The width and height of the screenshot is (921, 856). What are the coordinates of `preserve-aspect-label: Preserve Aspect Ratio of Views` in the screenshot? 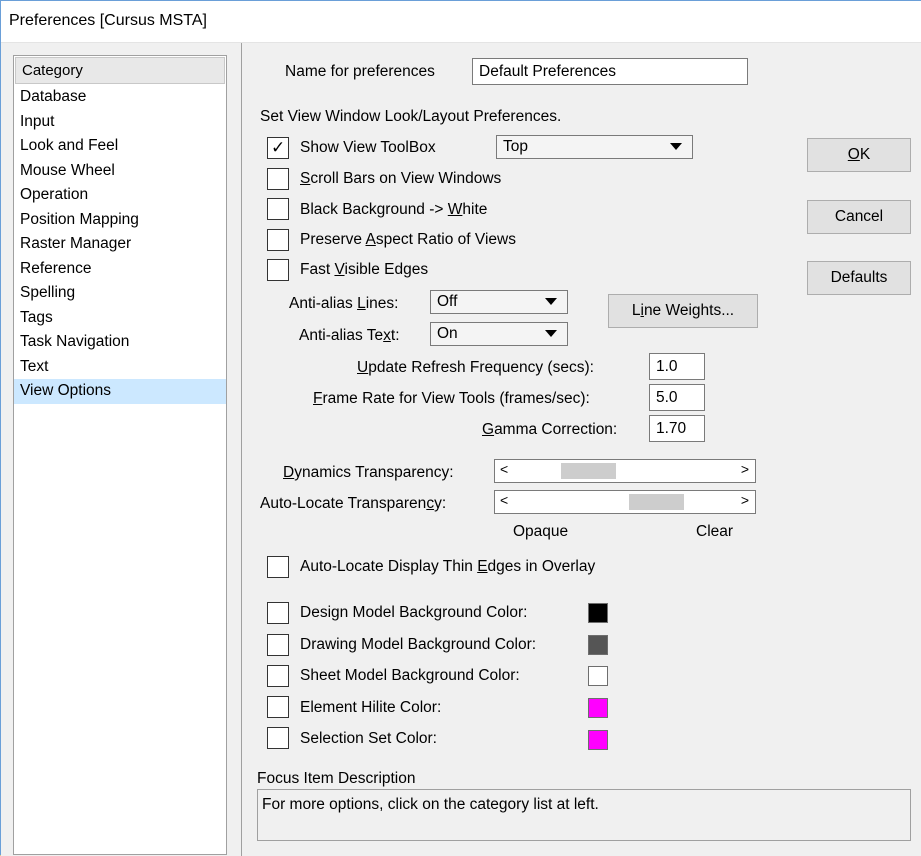 It's located at (408, 239).